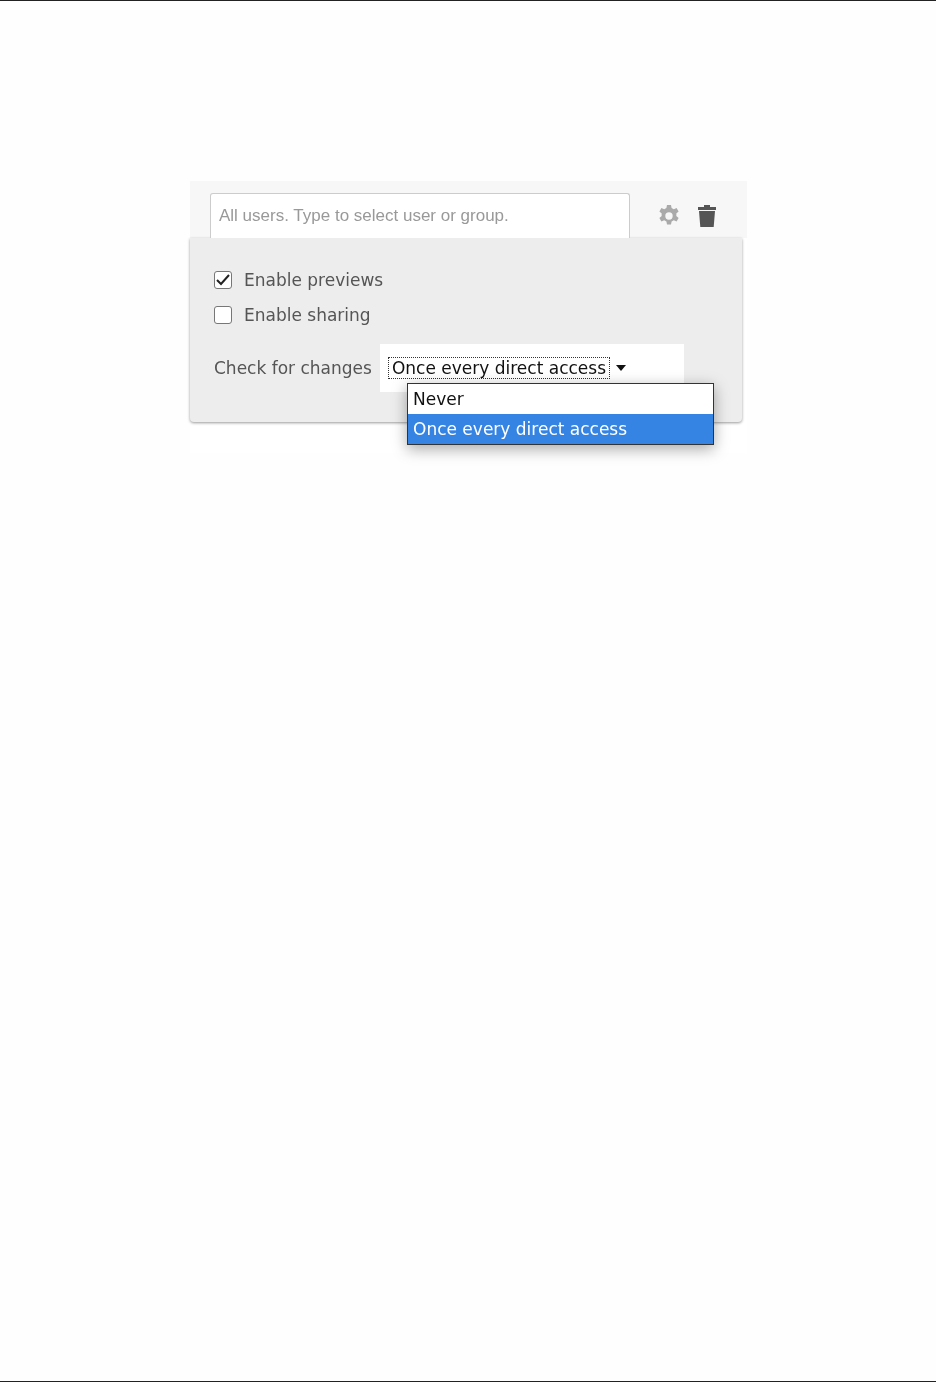 The height and width of the screenshot is (1382, 936). Describe the element at coordinates (314, 279) in the screenshot. I see `checkbox-label: Enable previews` at that location.